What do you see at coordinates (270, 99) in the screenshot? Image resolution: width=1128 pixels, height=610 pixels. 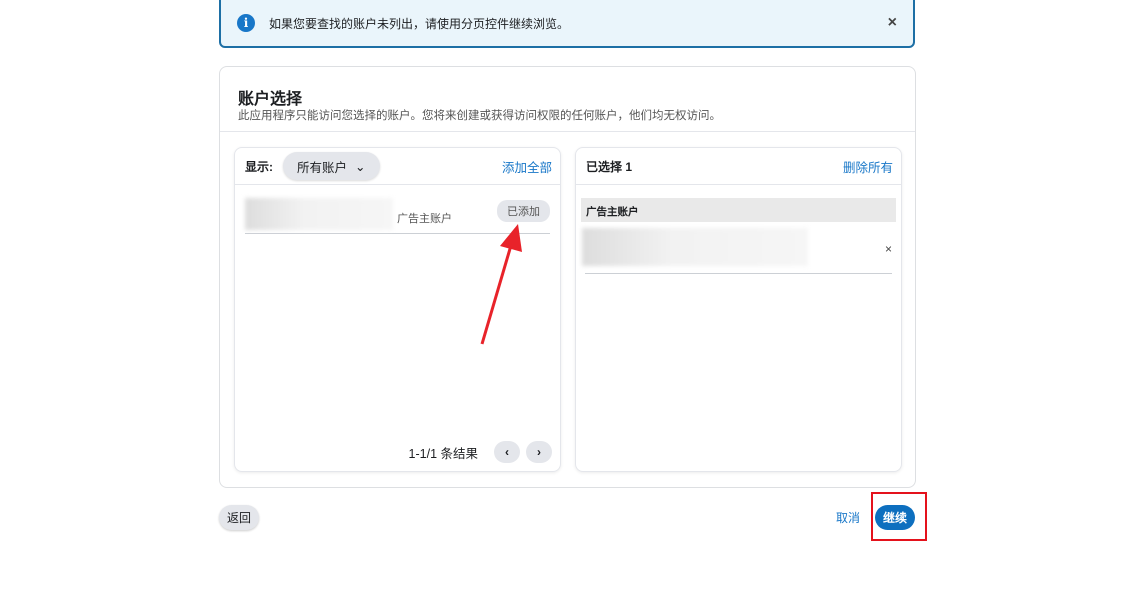 I see `page-title: 账户选择` at bounding box center [270, 99].